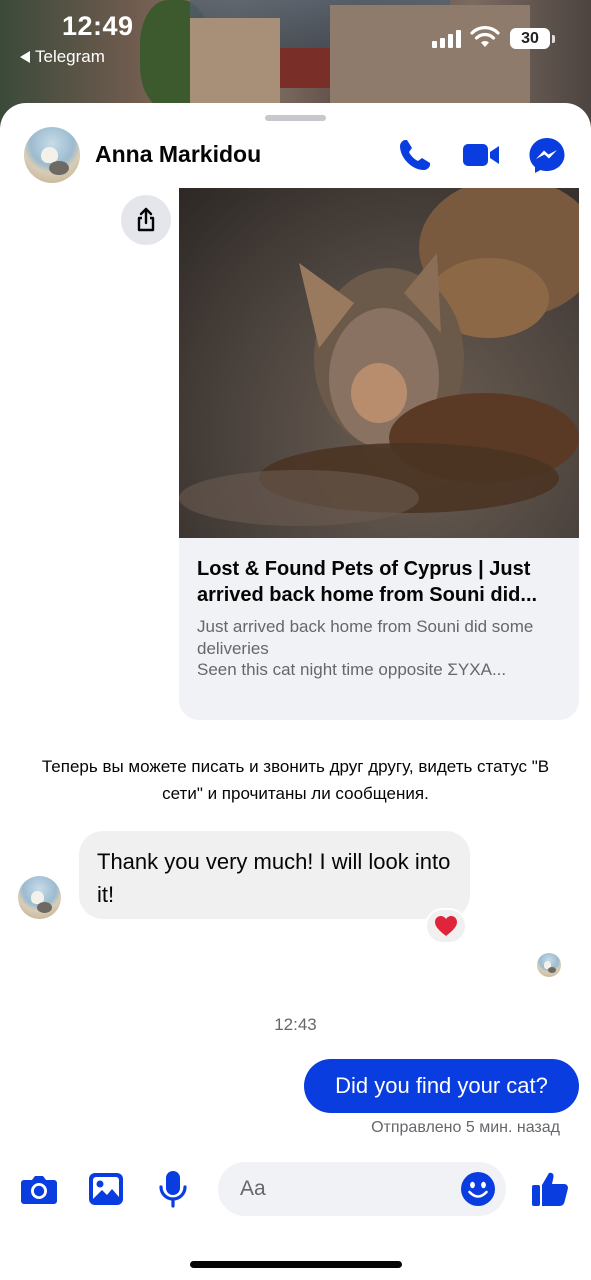  I want to click on message-timestamp: 12:43, so click(295, 1024).